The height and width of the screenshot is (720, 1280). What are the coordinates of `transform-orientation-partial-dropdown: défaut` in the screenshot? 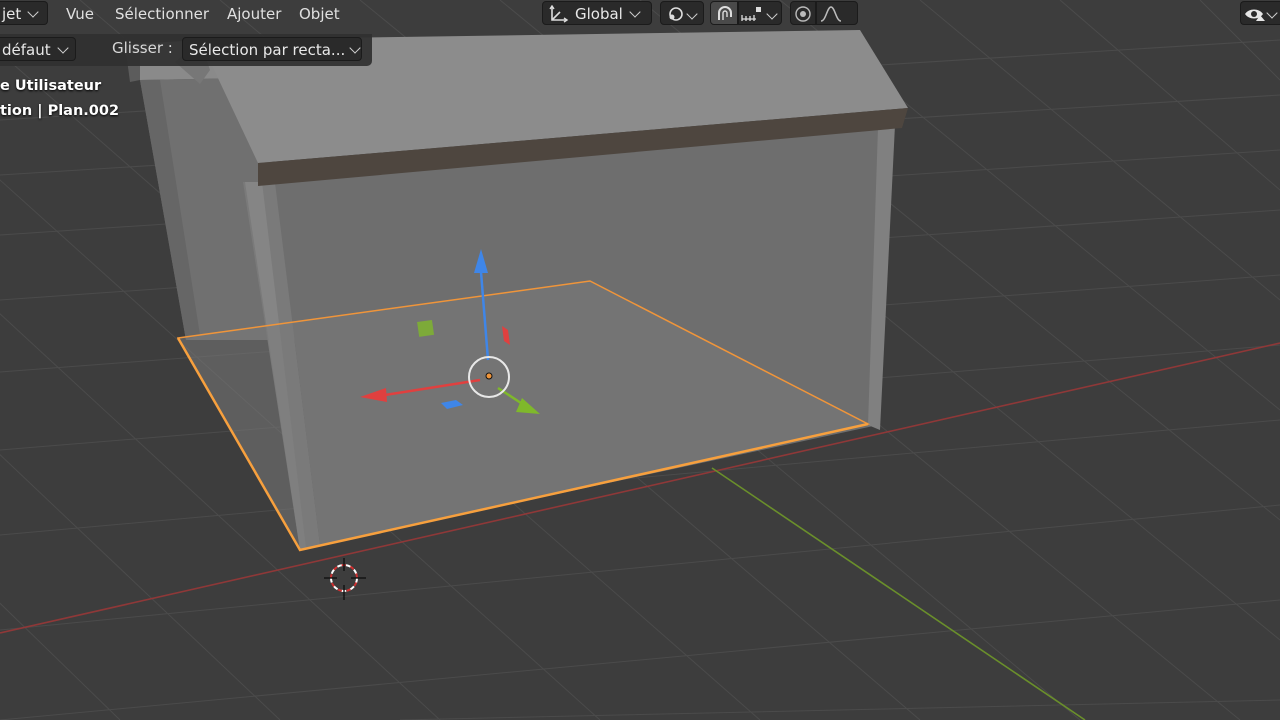 It's located at (38, 49).